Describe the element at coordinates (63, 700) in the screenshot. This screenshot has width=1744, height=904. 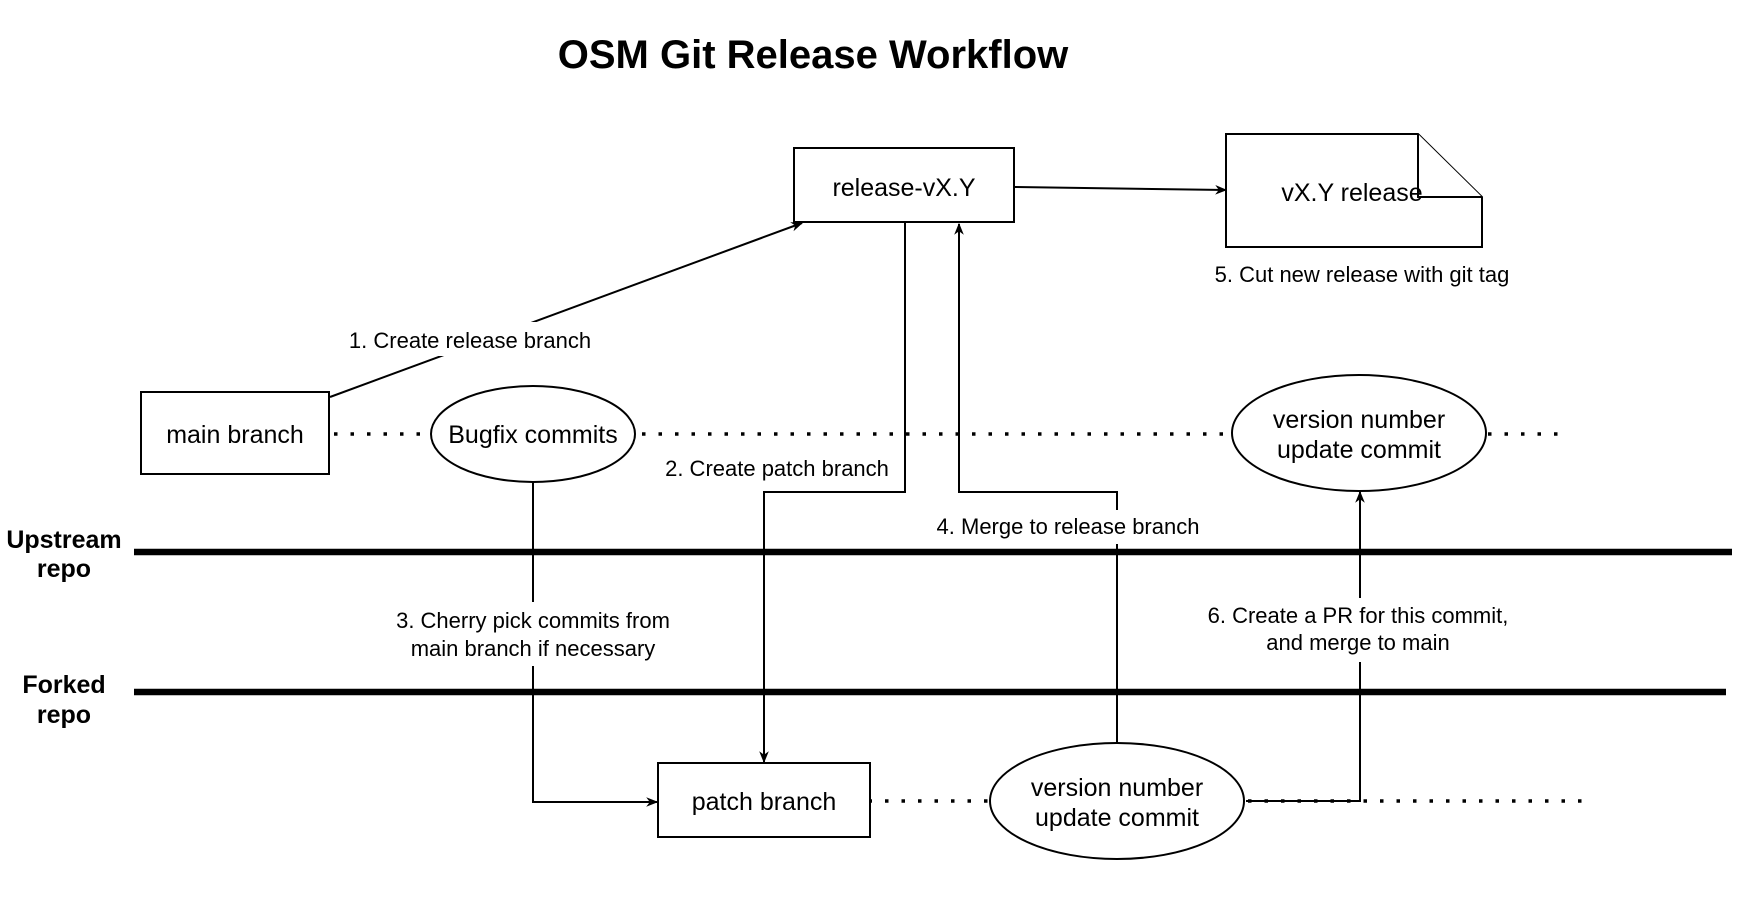
I see `forked-repo-label: Forked repo` at that location.